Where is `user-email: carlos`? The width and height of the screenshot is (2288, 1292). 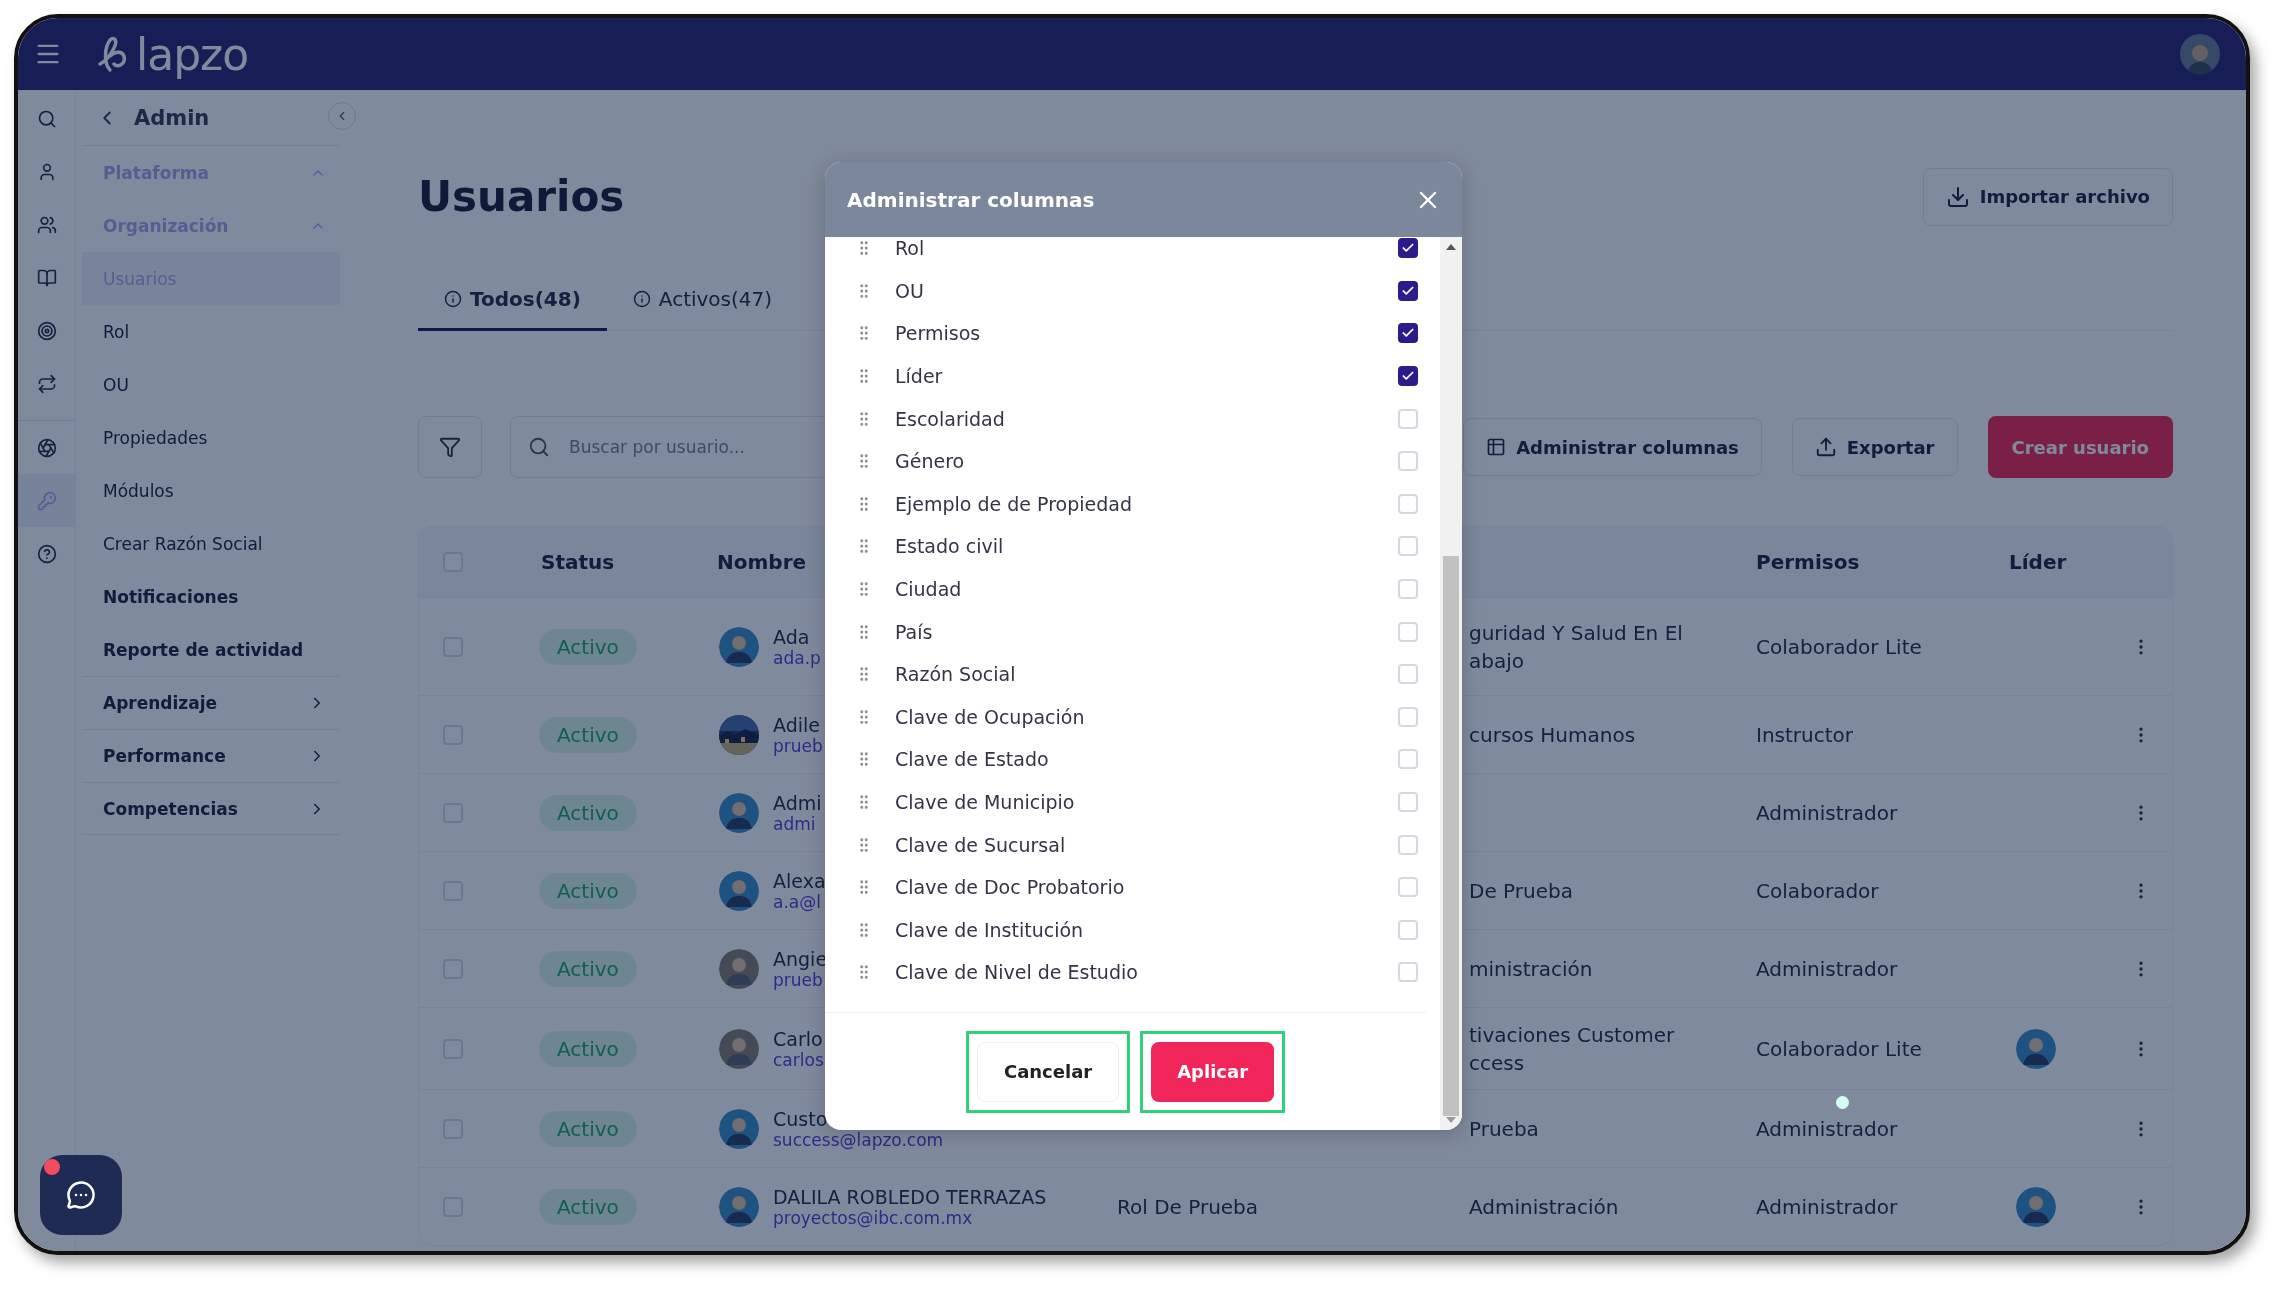
user-email: carlos is located at coordinates (798, 1059).